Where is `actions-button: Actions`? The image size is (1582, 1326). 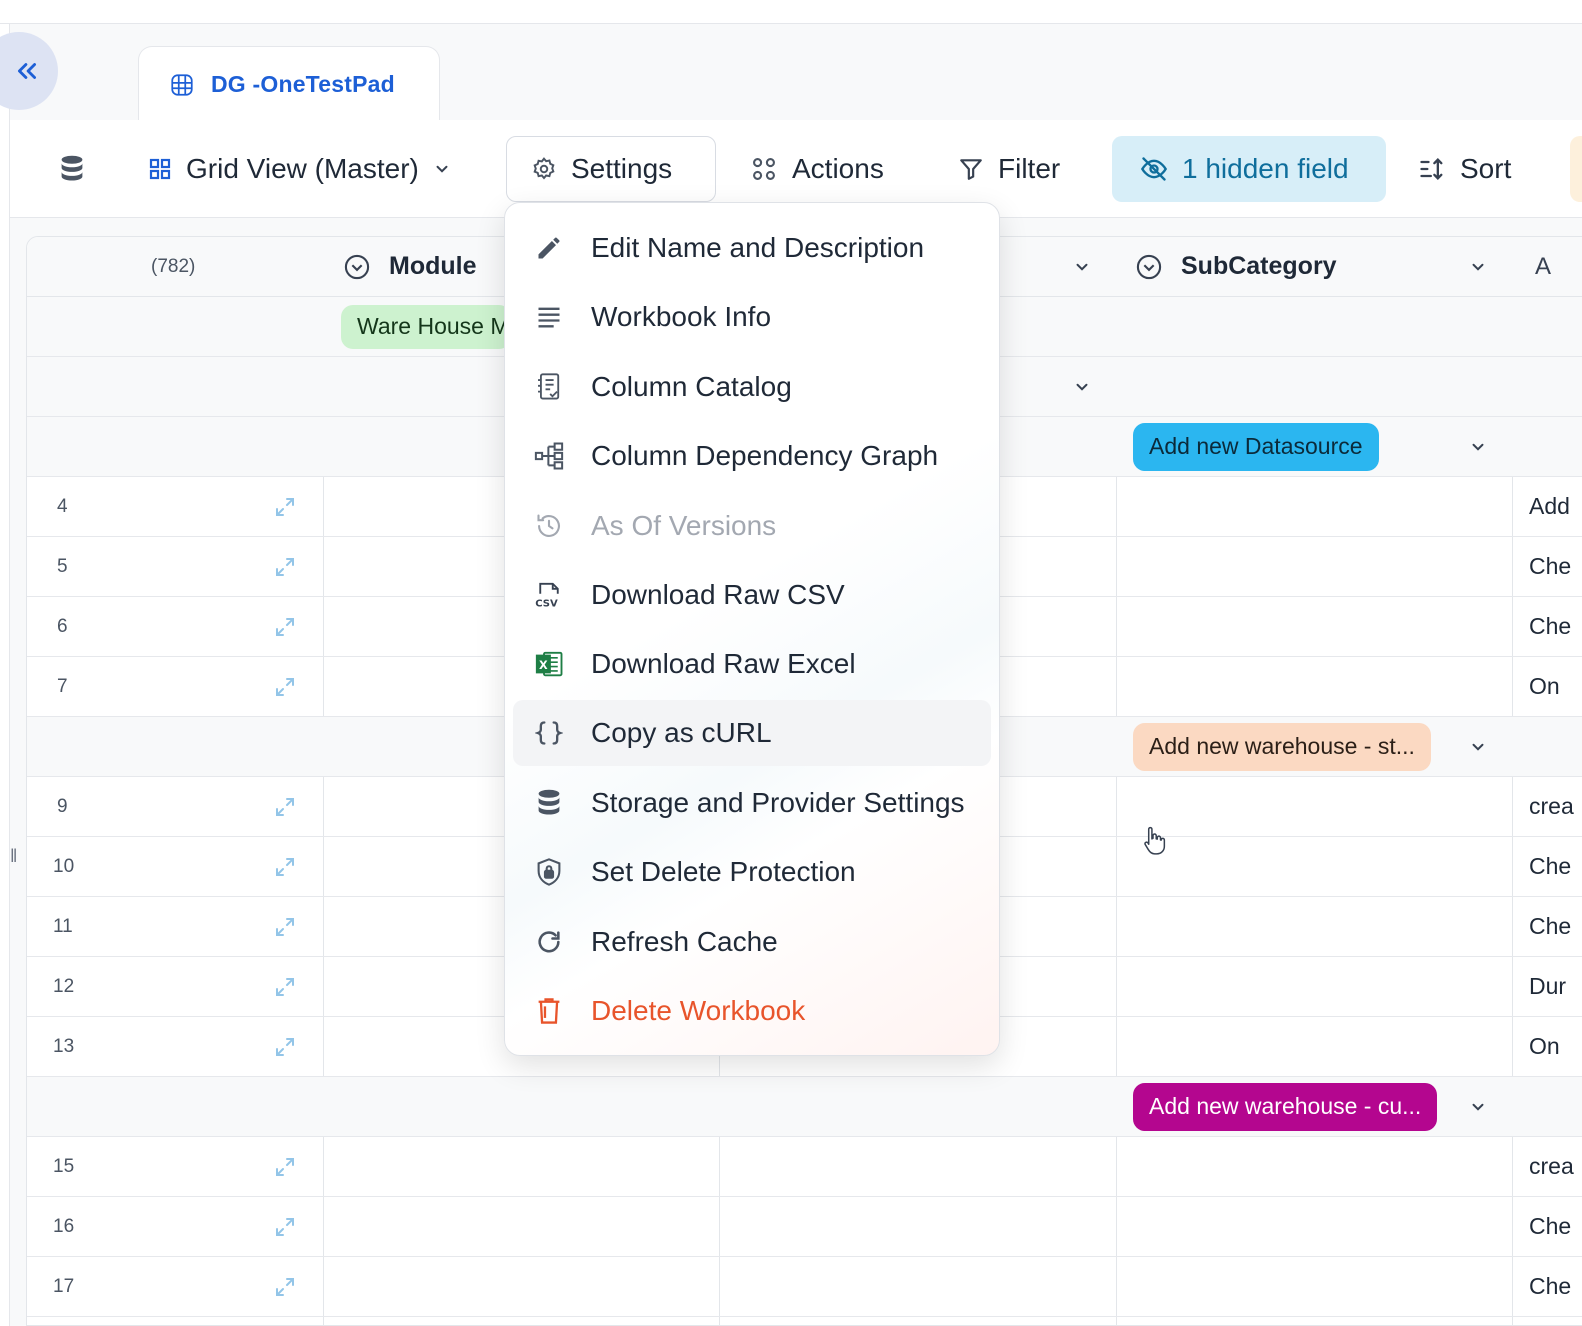 actions-button: Actions is located at coordinates (817, 169).